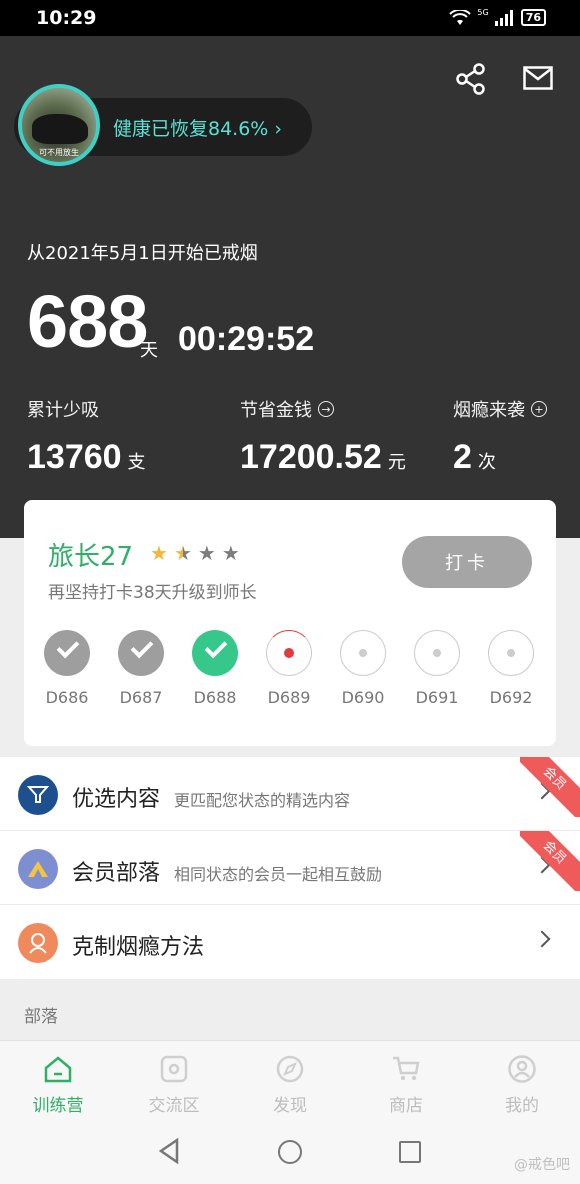 The height and width of the screenshot is (1184, 580). What do you see at coordinates (483, 12) in the screenshot?
I see `network-type-label: 5G` at bounding box center [483, 12].